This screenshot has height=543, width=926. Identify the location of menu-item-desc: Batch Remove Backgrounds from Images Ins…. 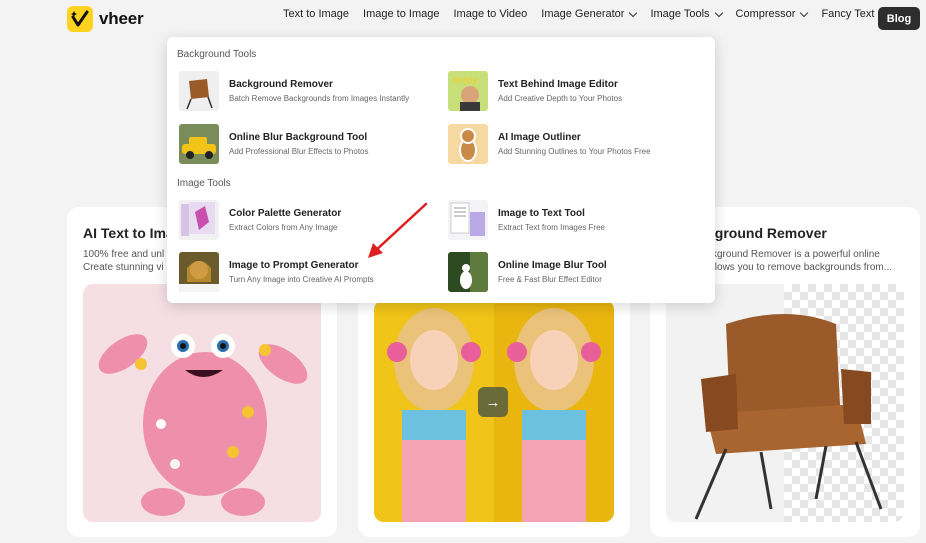
(319, 98).